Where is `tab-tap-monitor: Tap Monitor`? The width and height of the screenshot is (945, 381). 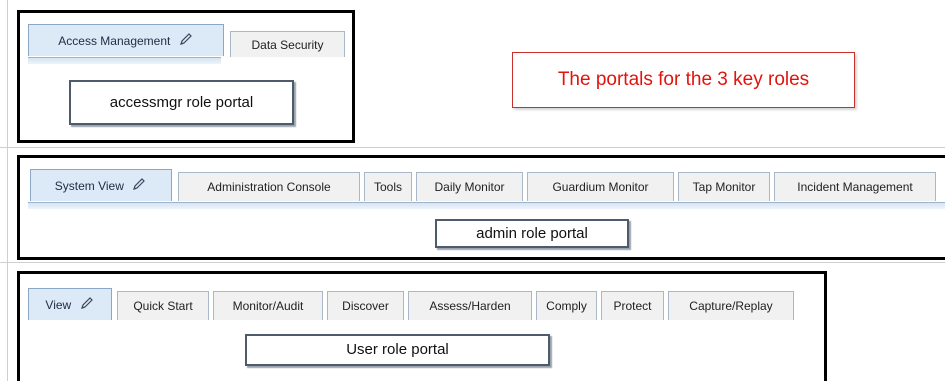 tab-tap-monitor: Tap Monitor is located at coordinates (724, 186).